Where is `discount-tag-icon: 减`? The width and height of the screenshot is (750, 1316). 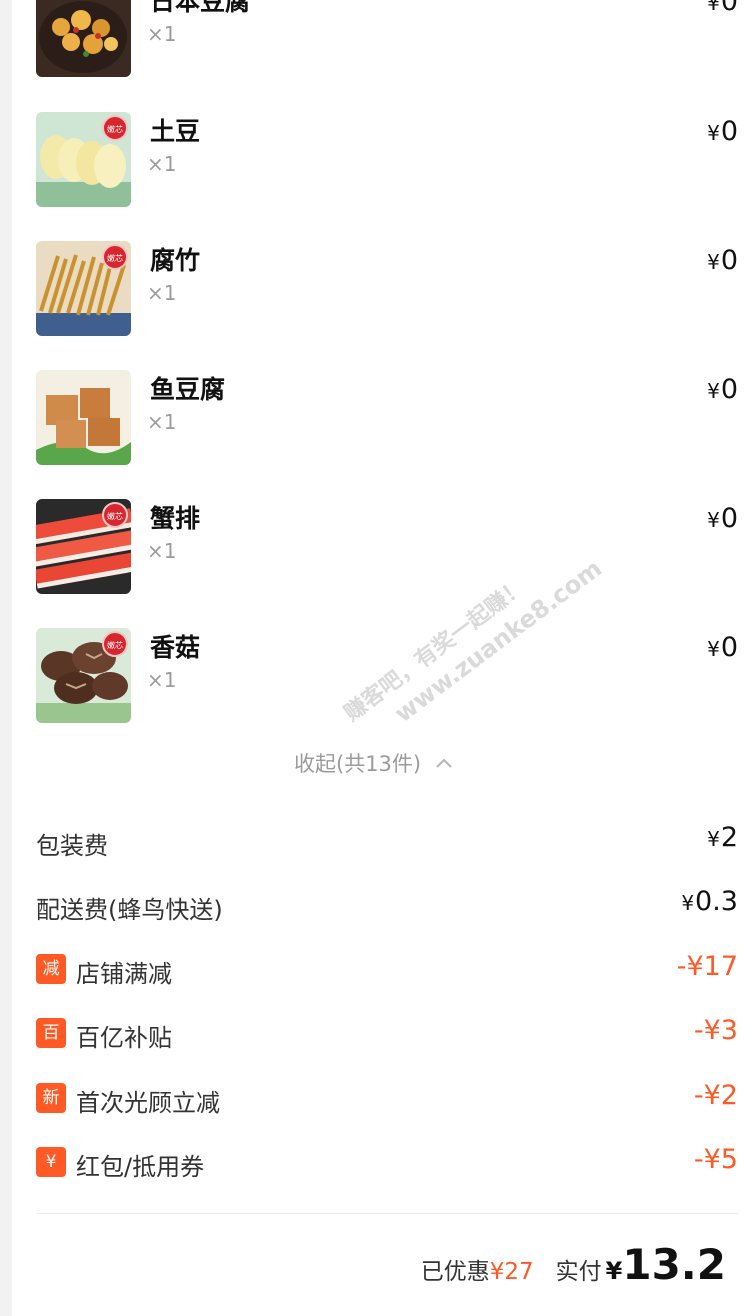 discount-tag-icon: 减 is located at coordinates (51, 969).